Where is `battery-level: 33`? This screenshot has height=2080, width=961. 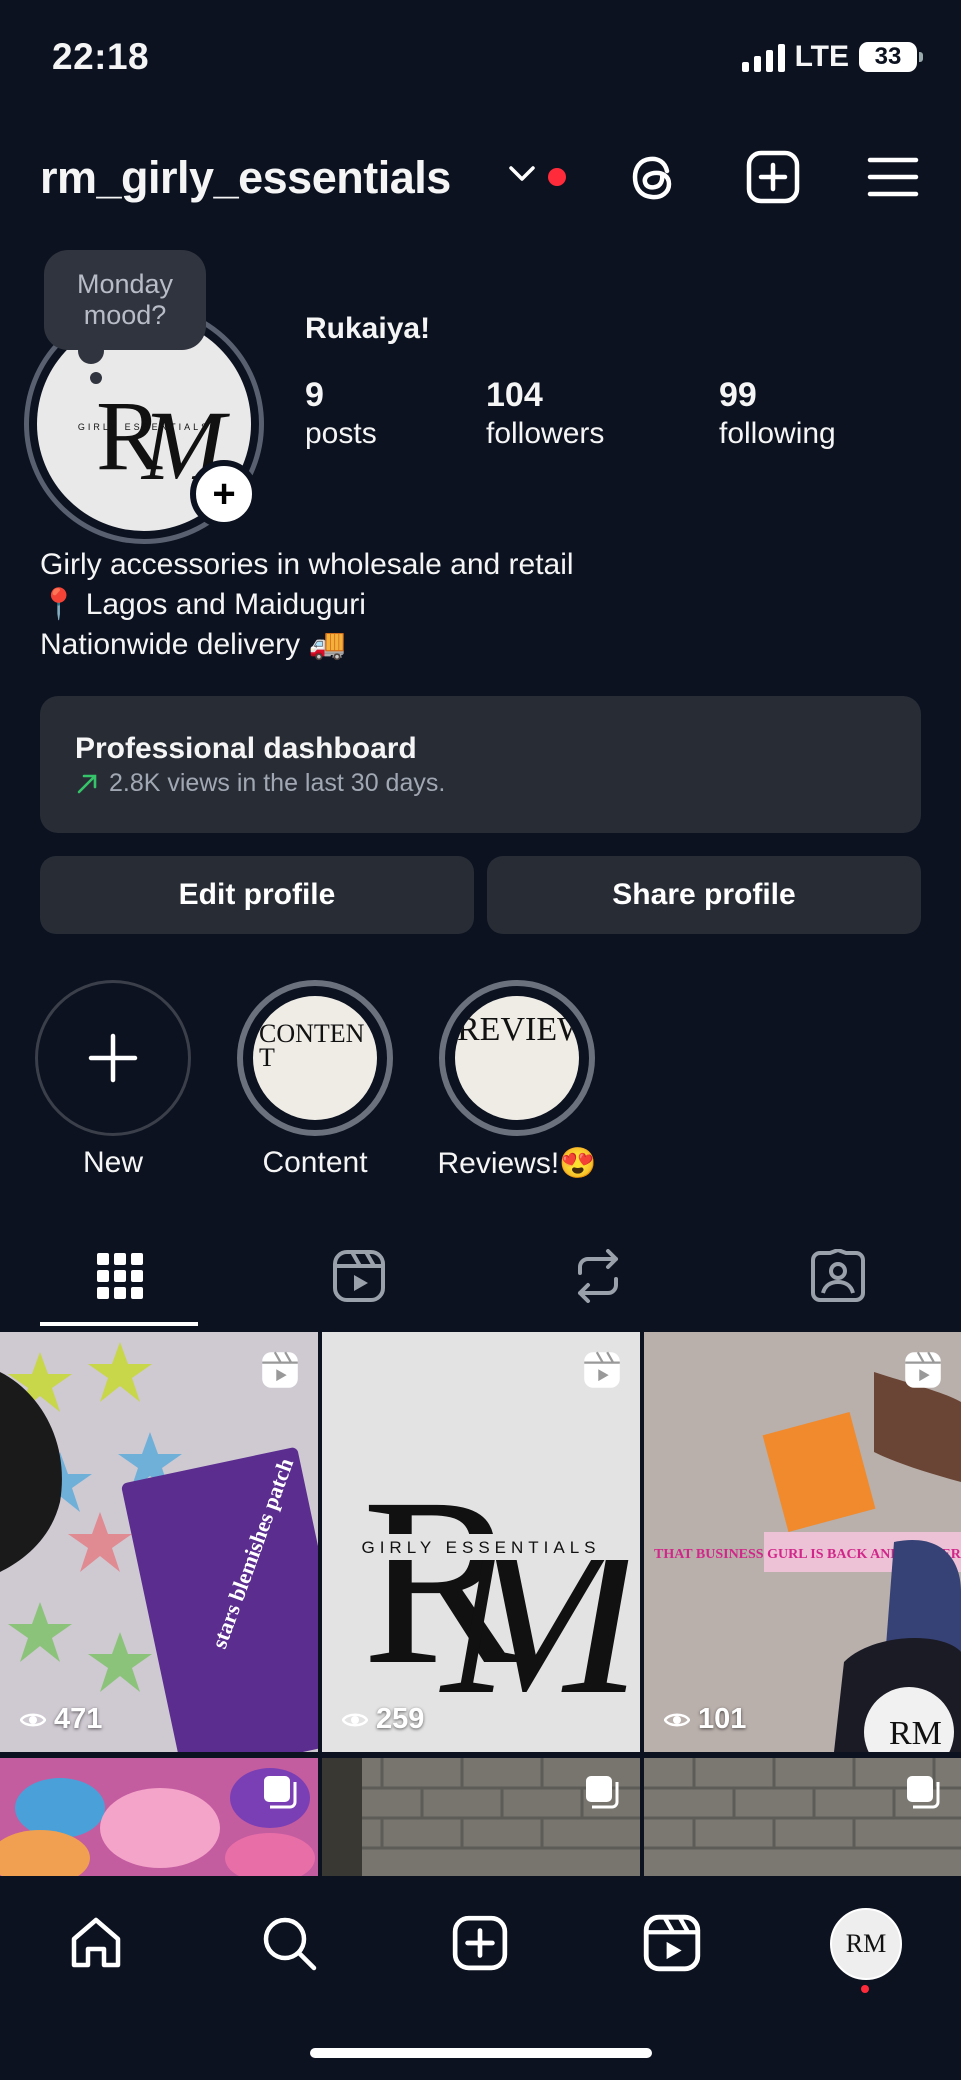 battery-level: 33 is located at coordinates (888, 56).